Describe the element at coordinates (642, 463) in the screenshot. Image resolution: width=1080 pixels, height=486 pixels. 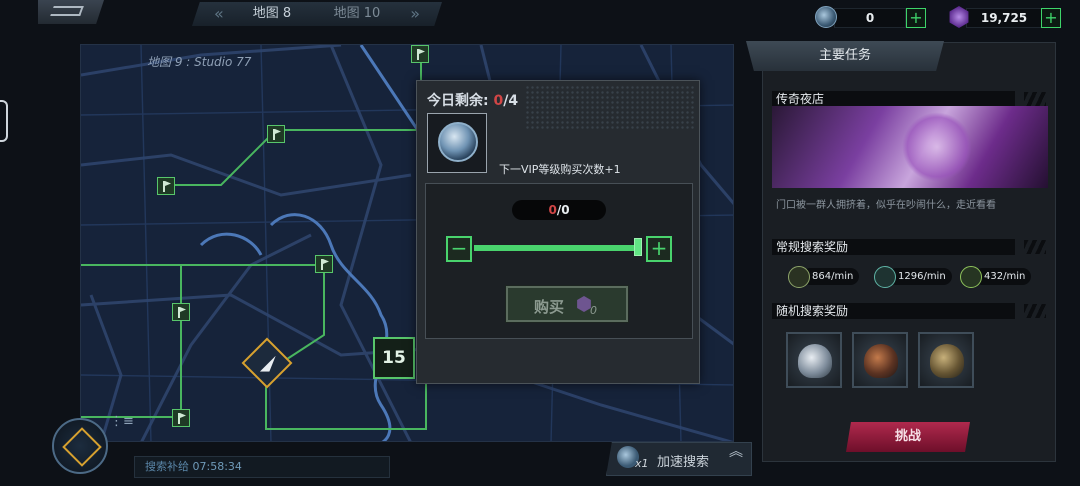
I see `speed-search-count: x1` at that location.